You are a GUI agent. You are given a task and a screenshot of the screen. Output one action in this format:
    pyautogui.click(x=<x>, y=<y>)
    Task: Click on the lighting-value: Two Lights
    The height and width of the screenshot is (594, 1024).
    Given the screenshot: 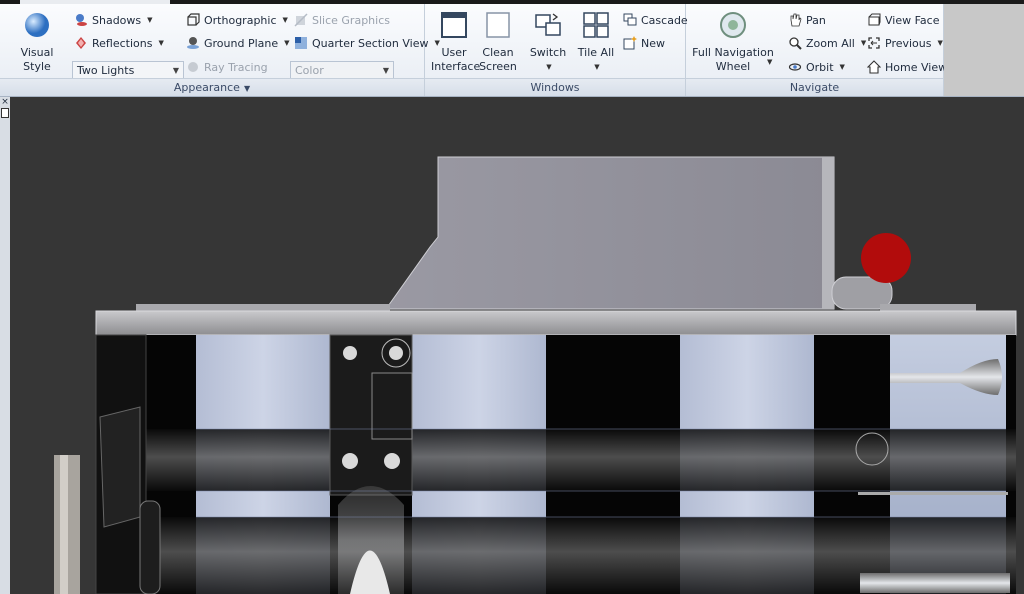 What is the action you would take?
    pyautogui.click(x=106, y=70)
    